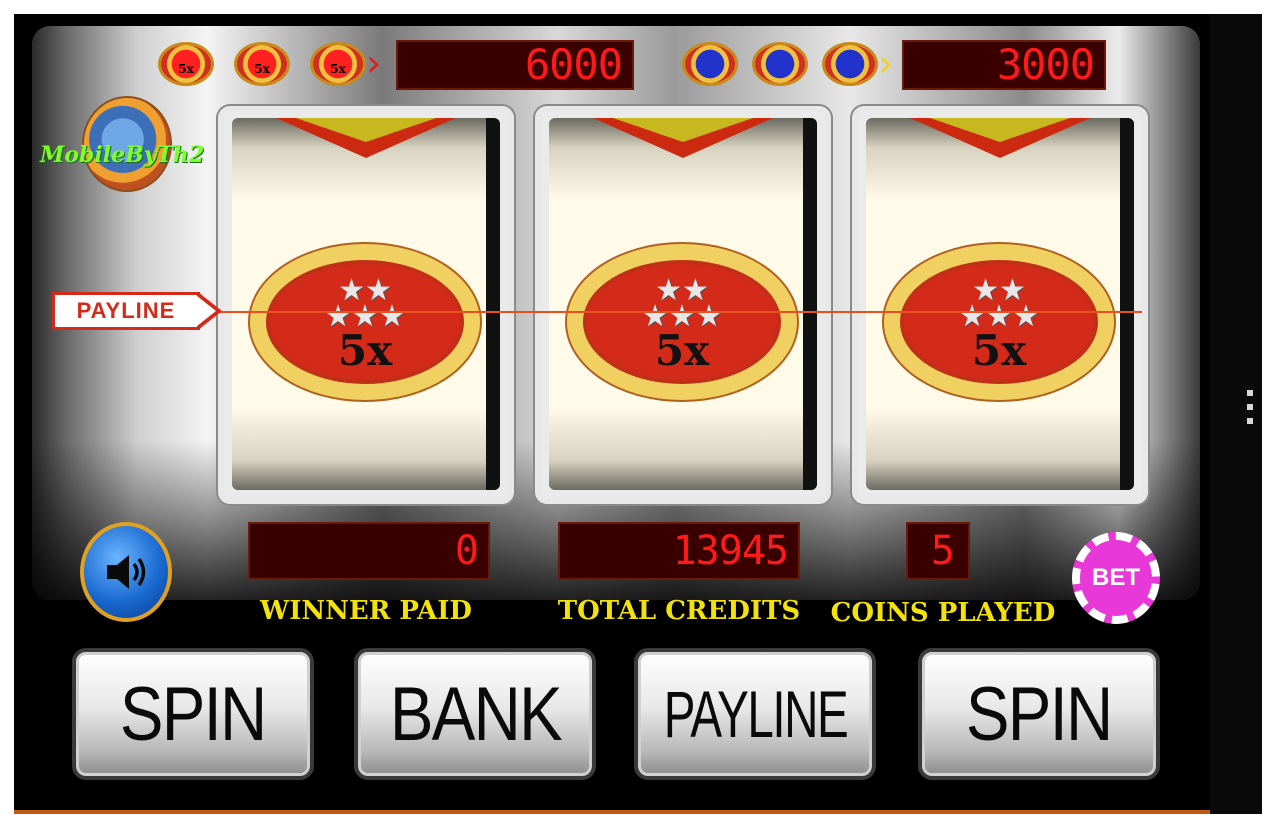 The image size is (1275, 828). I want to click on bank-button: BANK, so click(475, 714).